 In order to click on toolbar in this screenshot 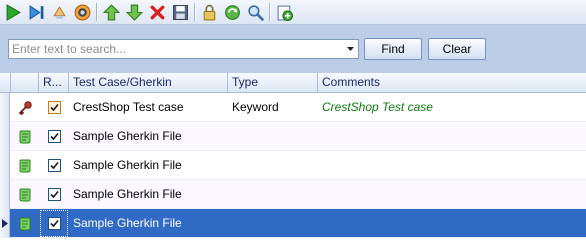, I will do `click(293, 12)`.